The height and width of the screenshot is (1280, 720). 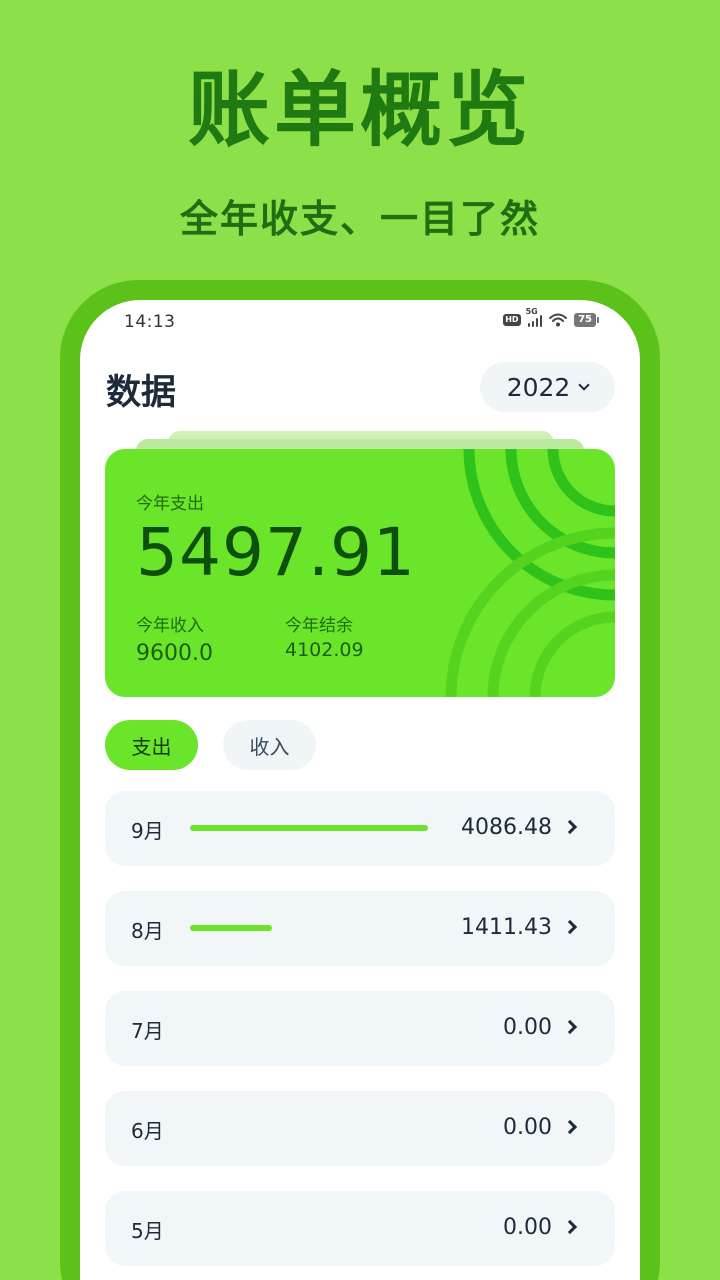 What do you see at coordinates (147, 931) in the screenshot?
I see `month-label: 8月` at bounding box center [147, 931].